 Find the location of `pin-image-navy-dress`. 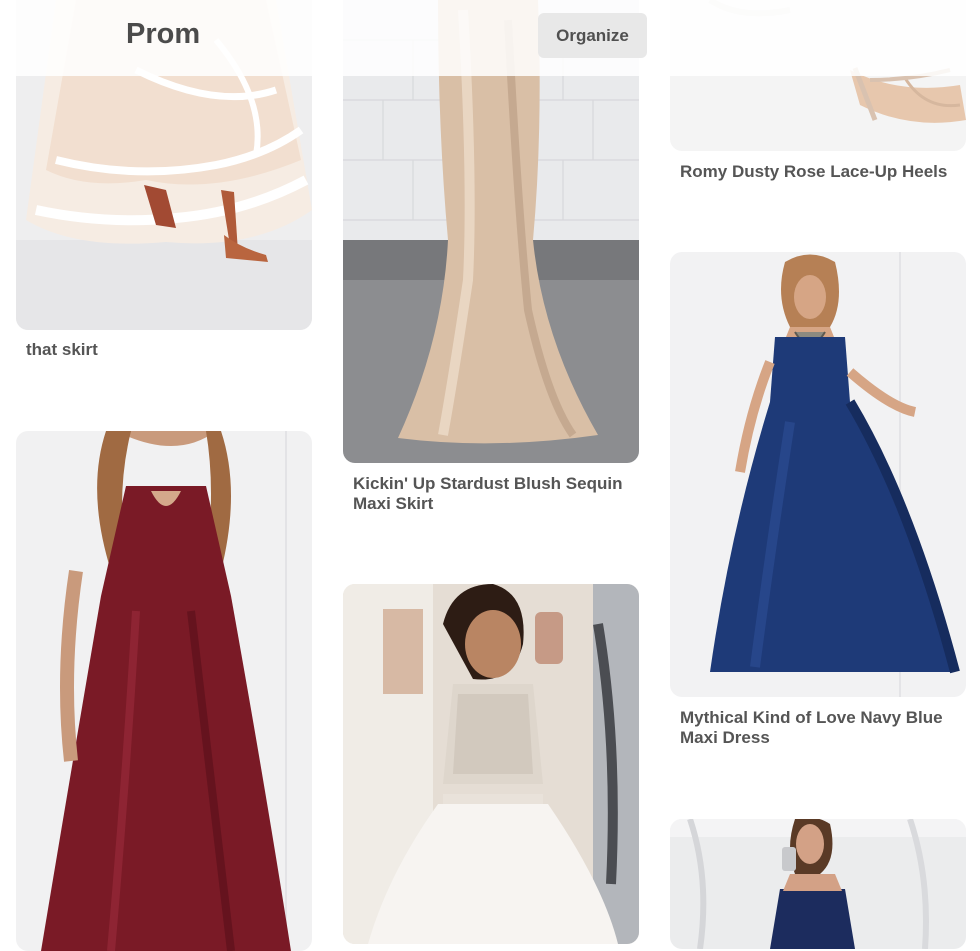

pin-image-navy-dress is located at coordinates (818, 474).